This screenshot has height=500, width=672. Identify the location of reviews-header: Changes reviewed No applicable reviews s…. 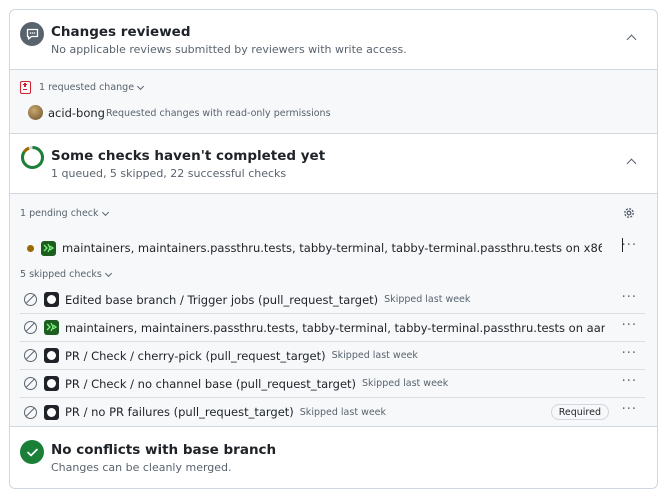
(333, 39).